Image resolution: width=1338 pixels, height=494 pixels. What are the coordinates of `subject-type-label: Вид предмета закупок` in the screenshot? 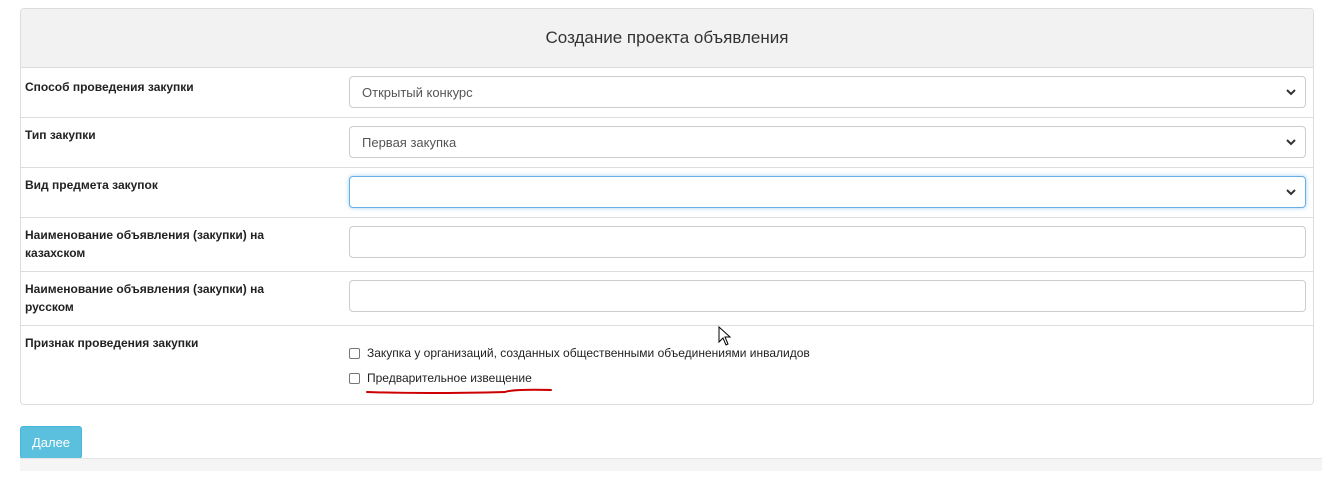 It's located at (91, 185).